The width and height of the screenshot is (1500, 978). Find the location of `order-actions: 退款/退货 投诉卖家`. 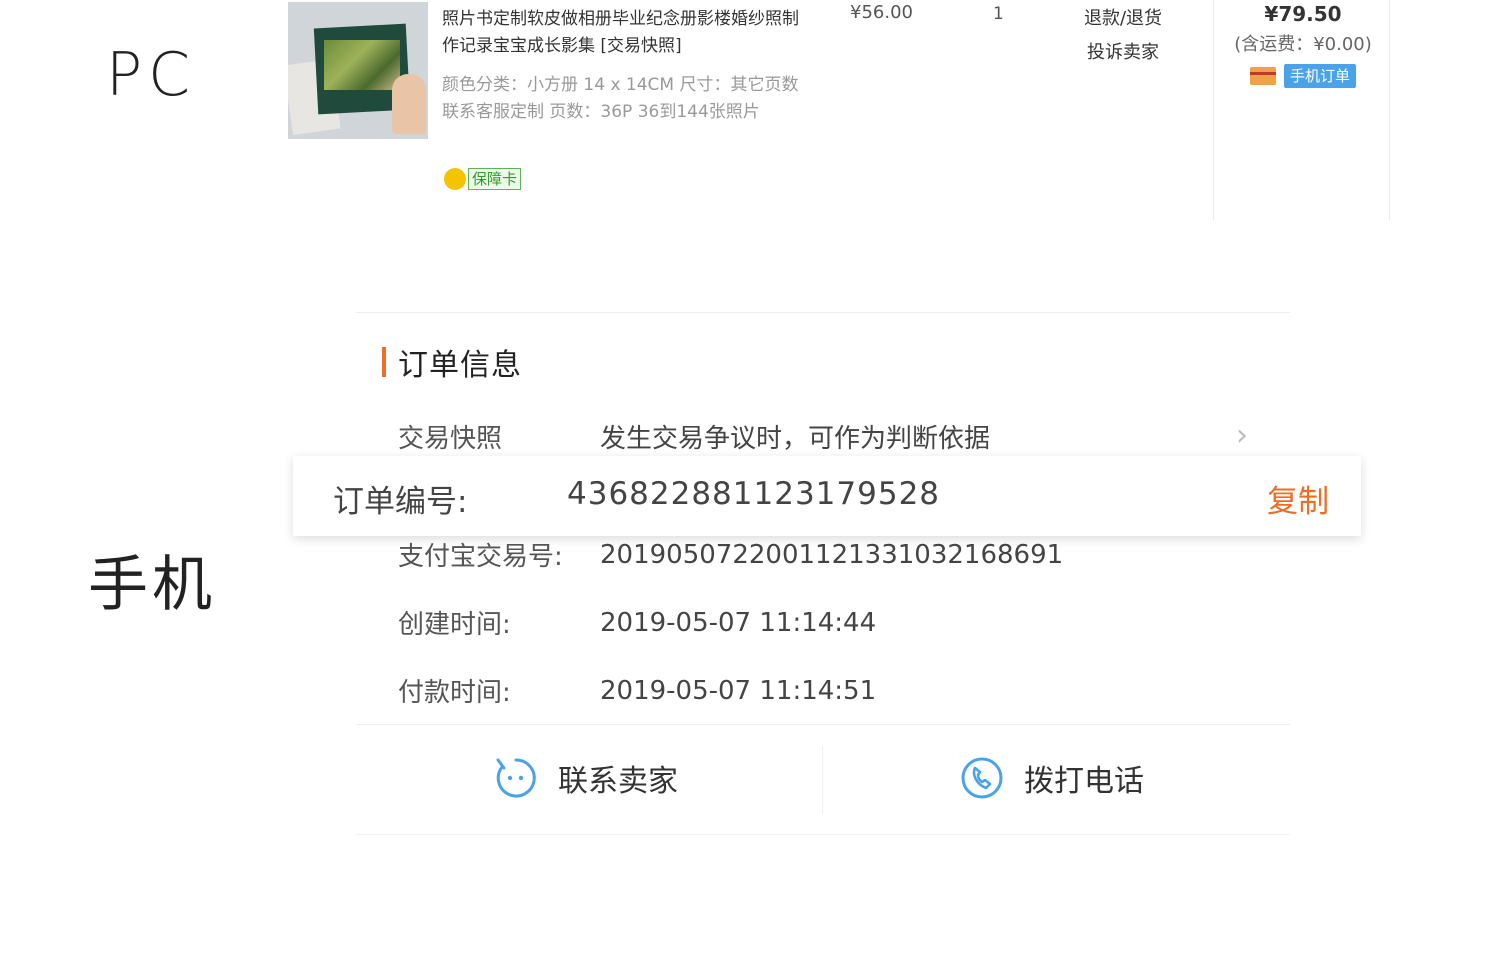

order-actions: 退款/退货 投诉卖家 is located at coordinates (1123, 36).